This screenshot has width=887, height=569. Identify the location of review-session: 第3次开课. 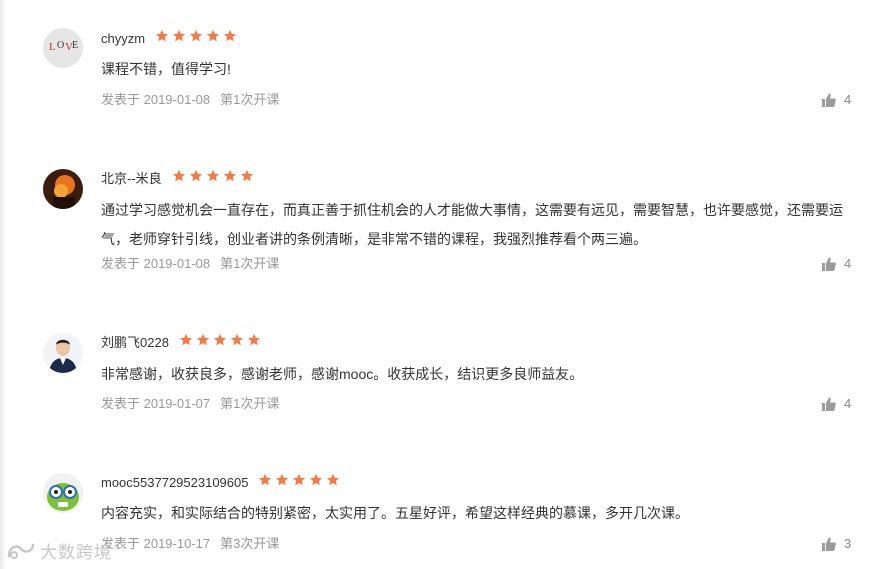
(250, 543).